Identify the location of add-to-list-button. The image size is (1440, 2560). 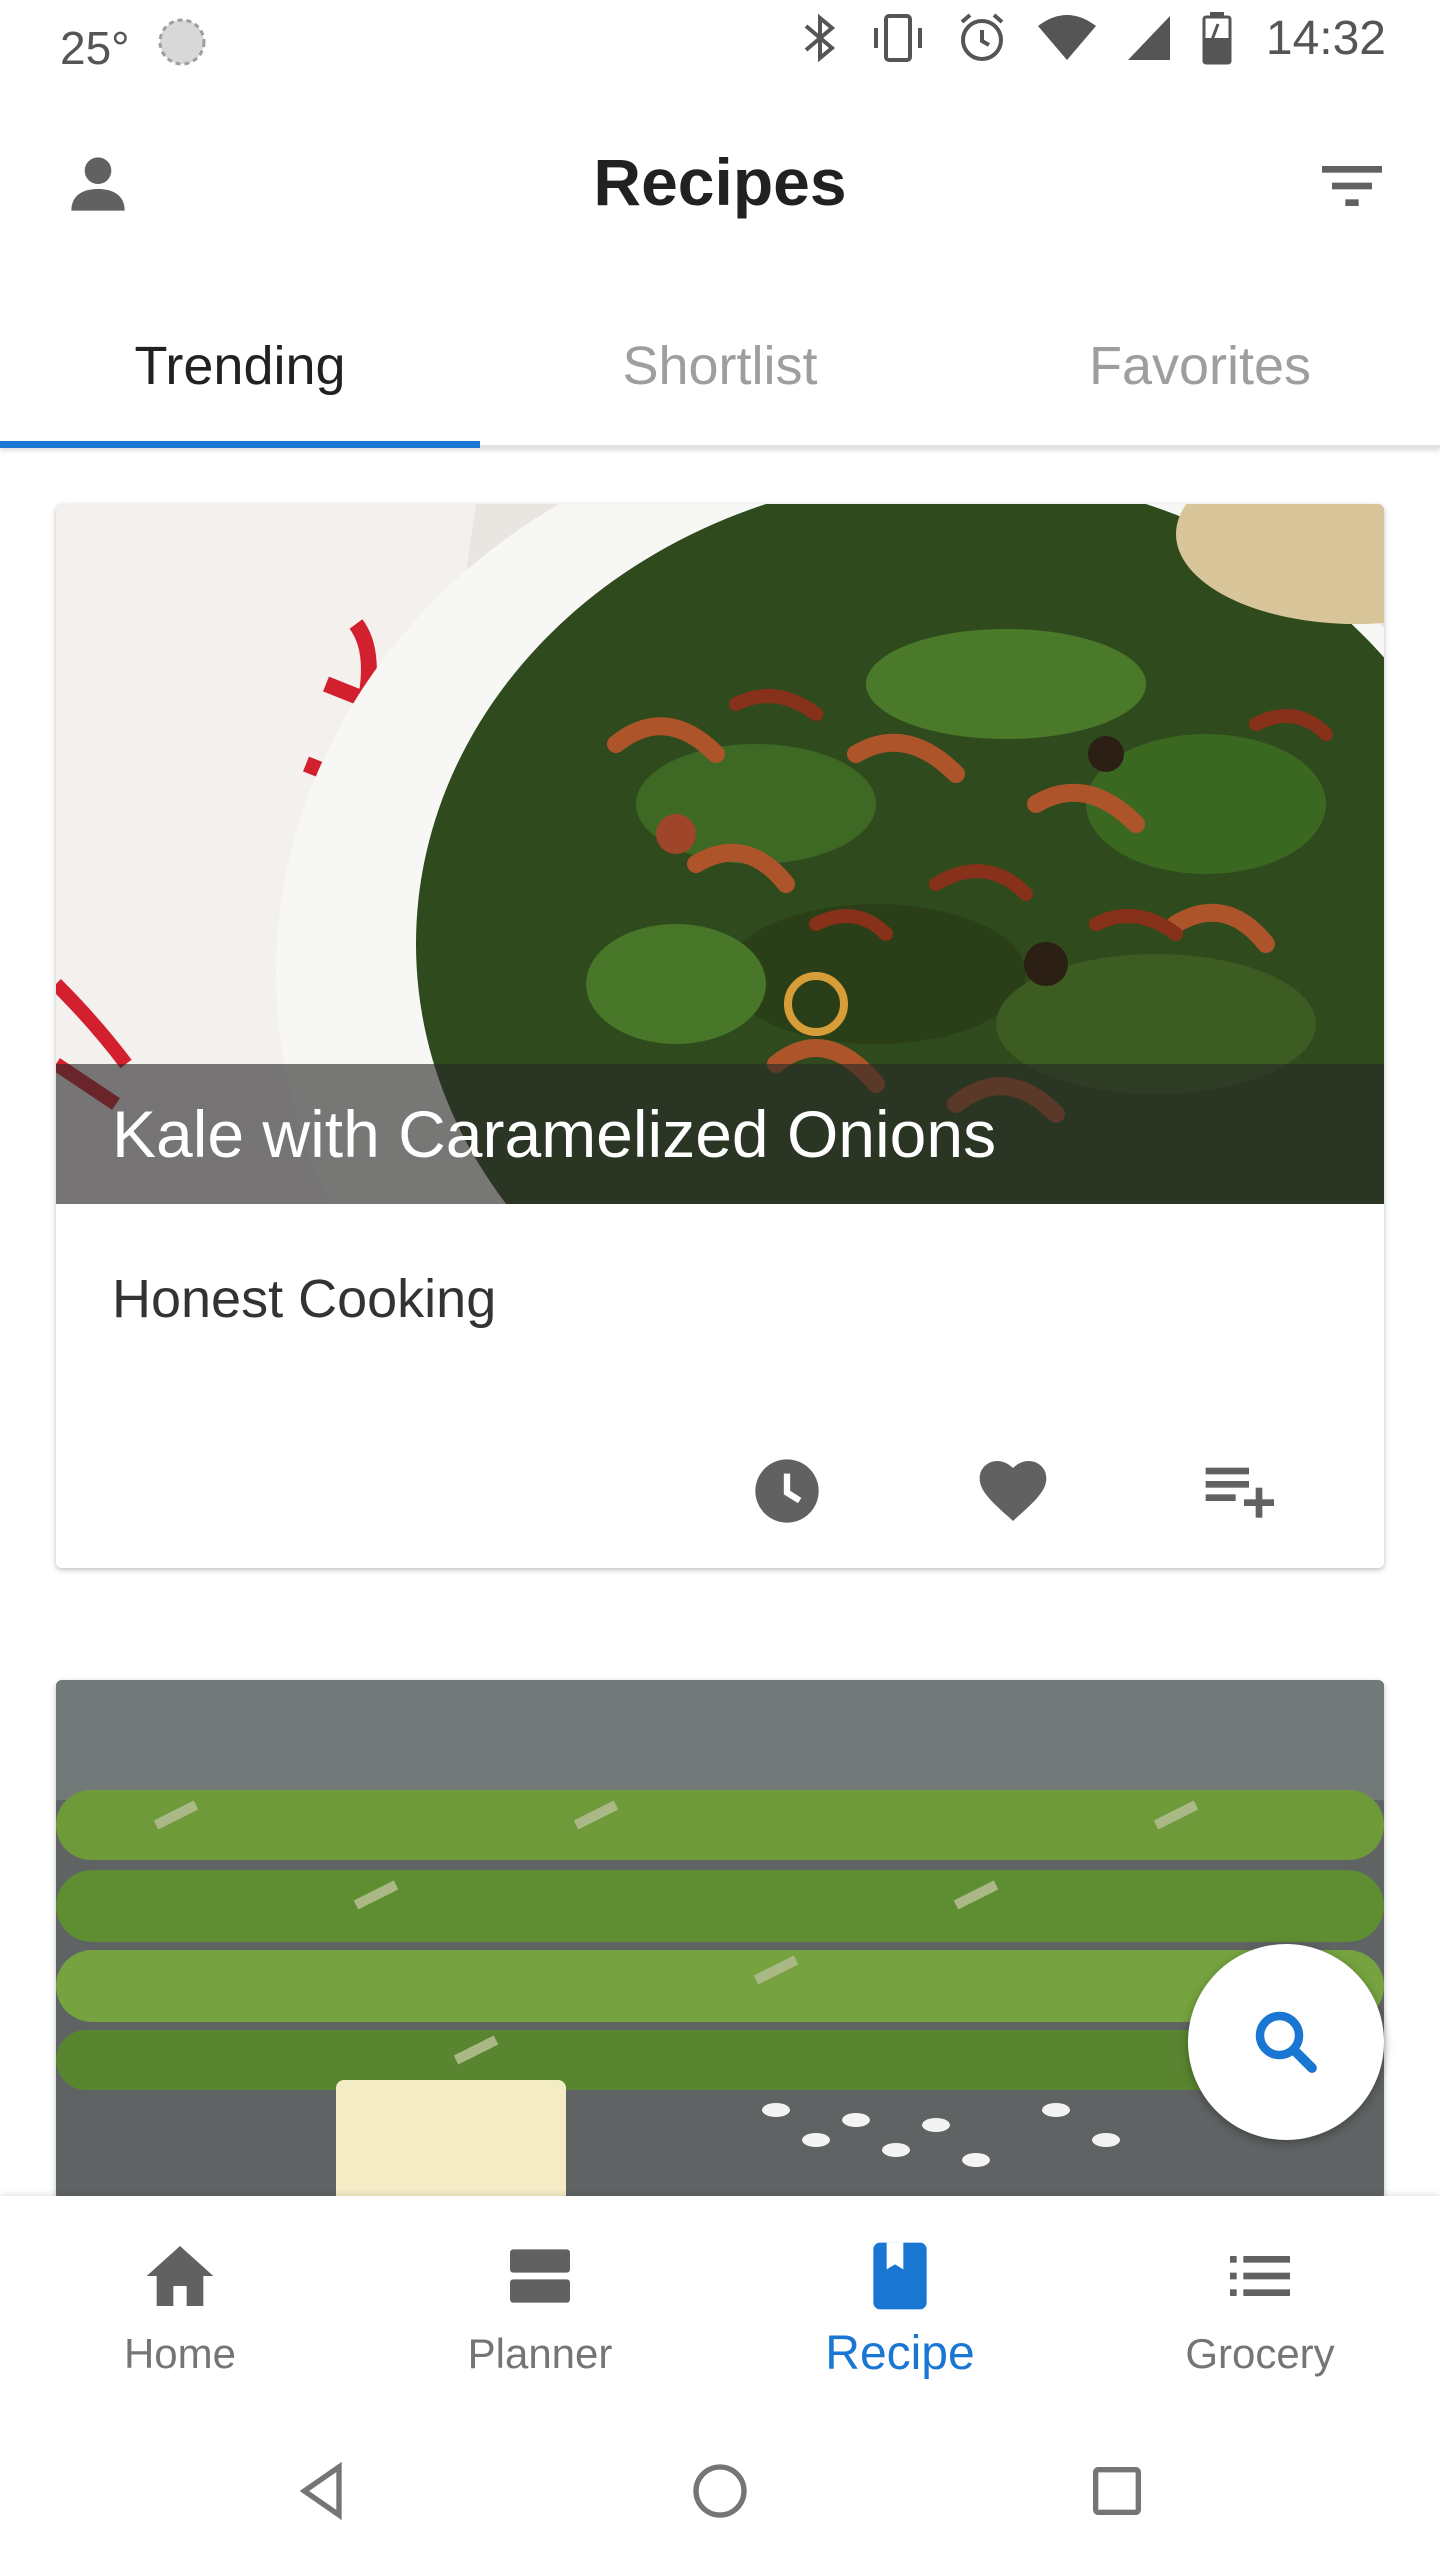
(1239, 1491).